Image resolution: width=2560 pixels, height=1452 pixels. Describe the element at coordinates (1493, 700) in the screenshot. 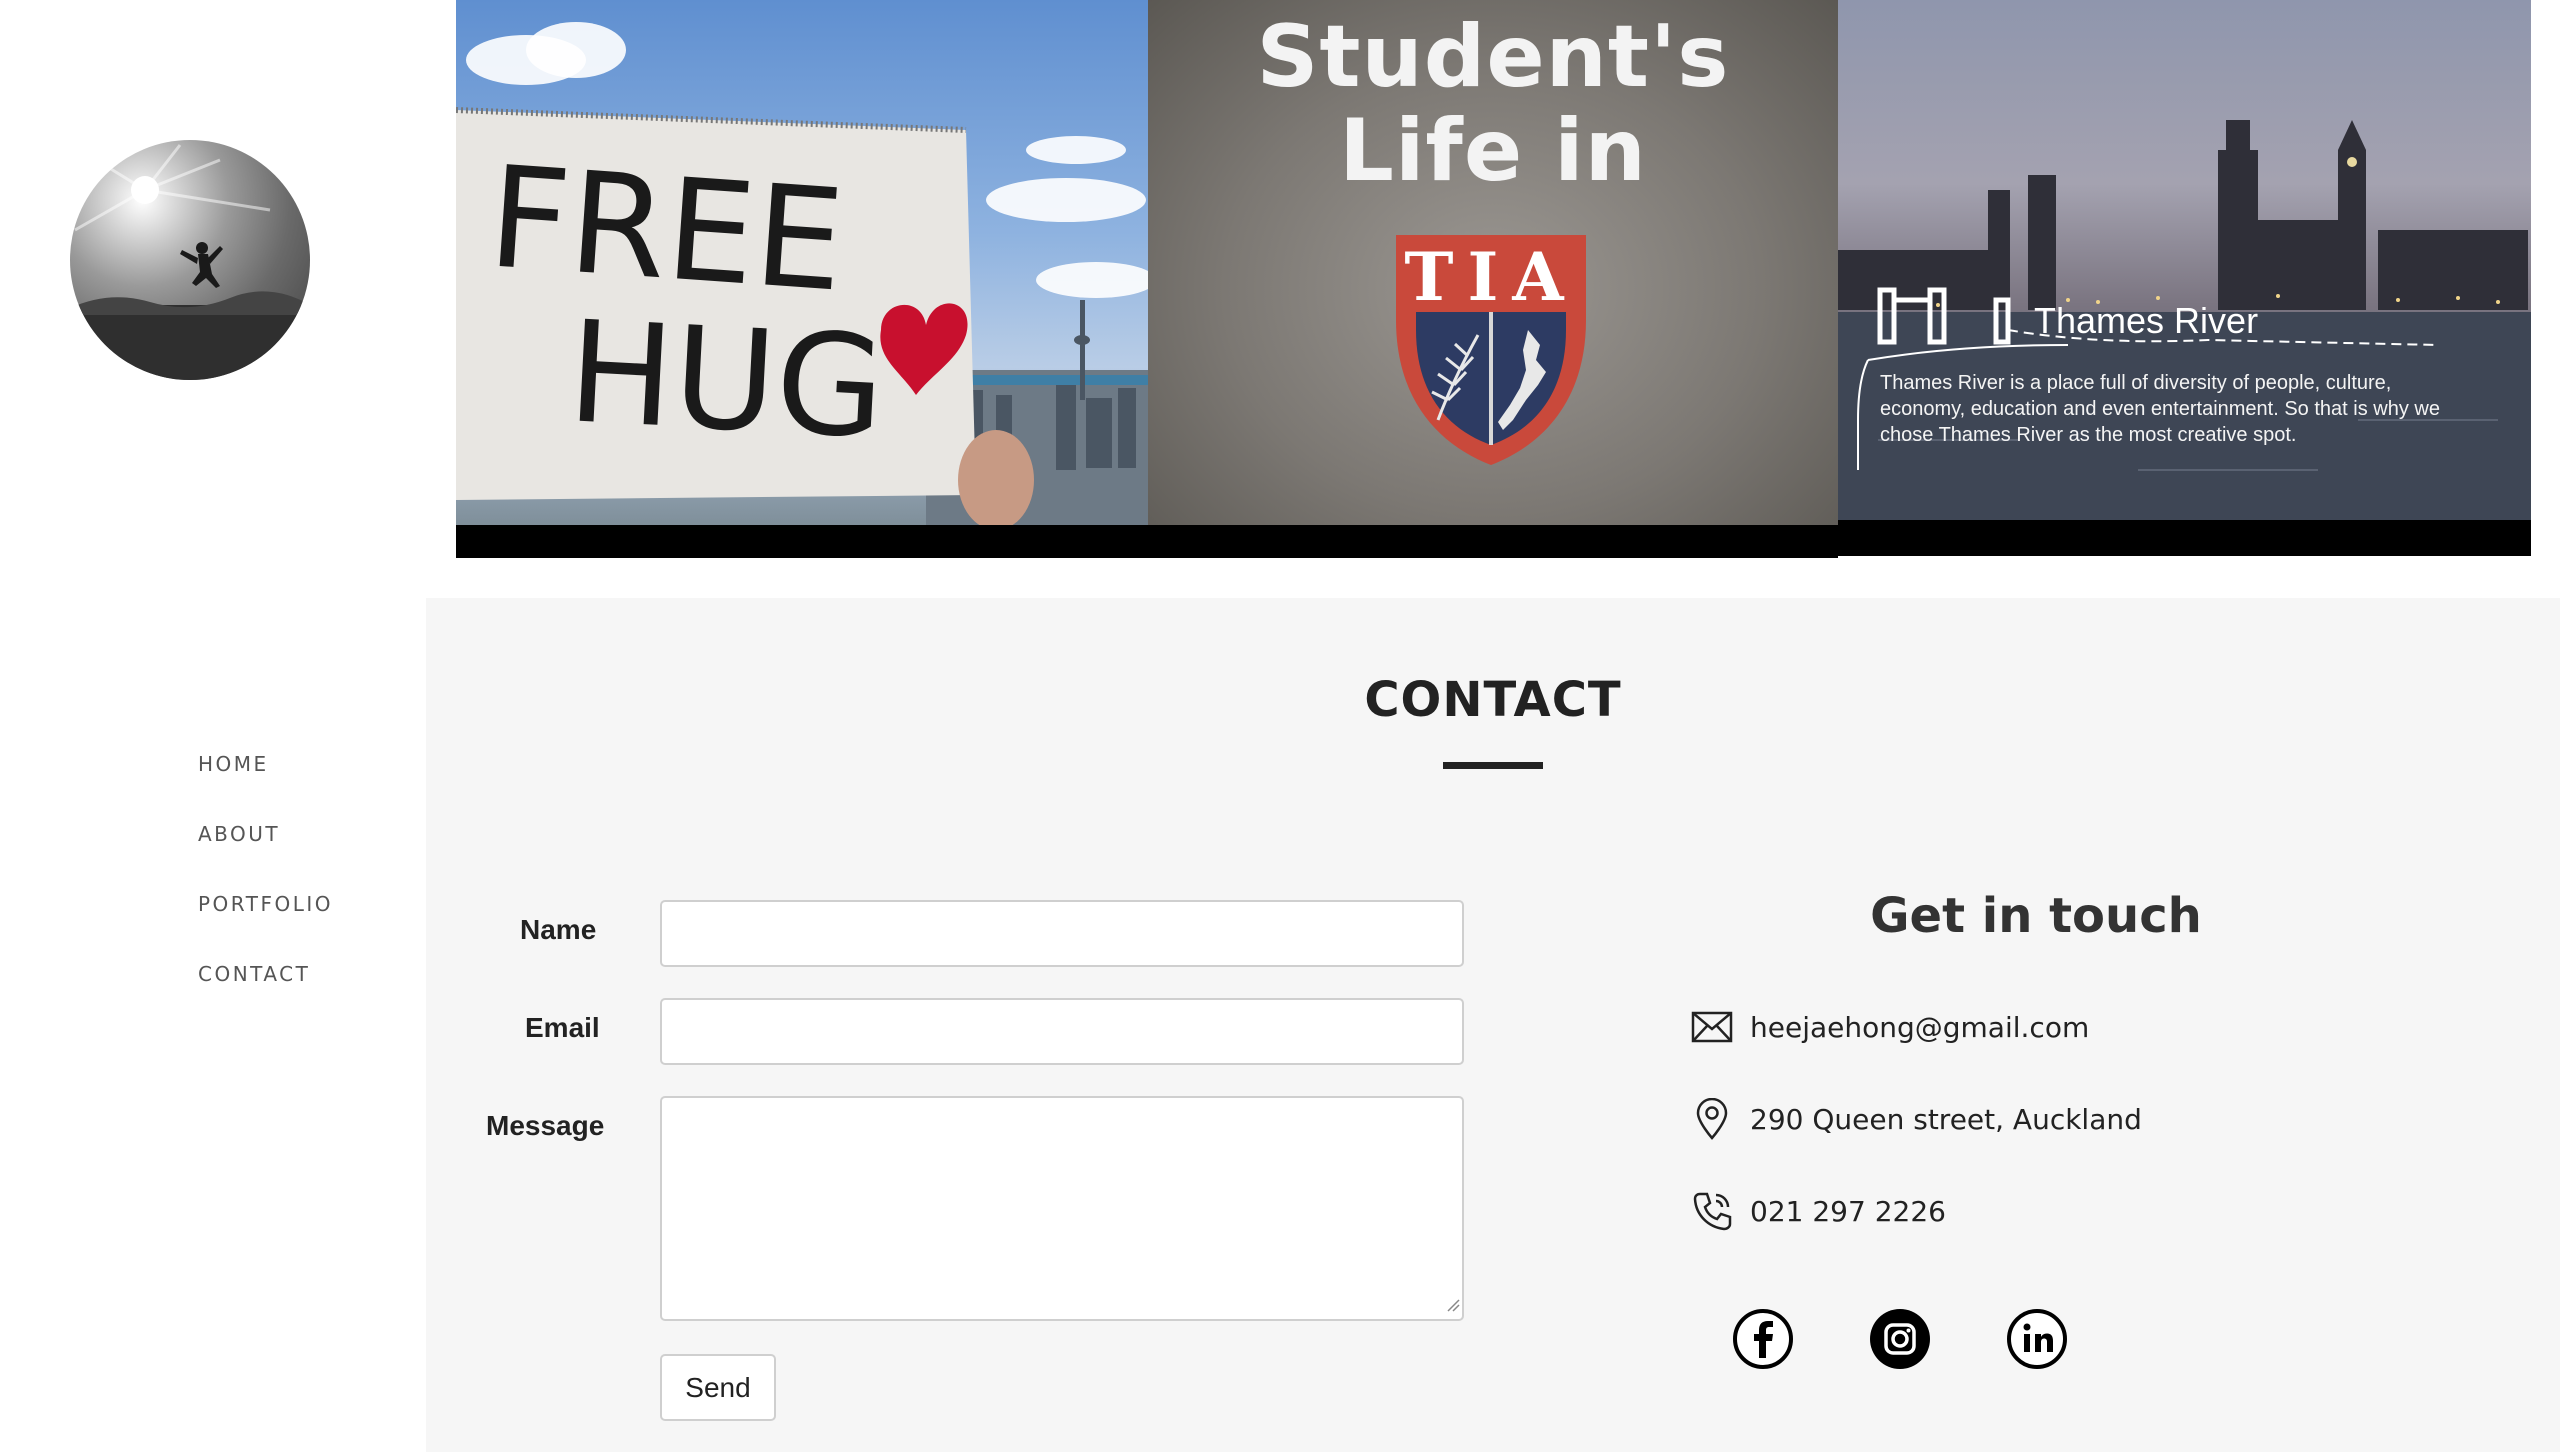

I see `contact-heading: CONTACT` at that location.